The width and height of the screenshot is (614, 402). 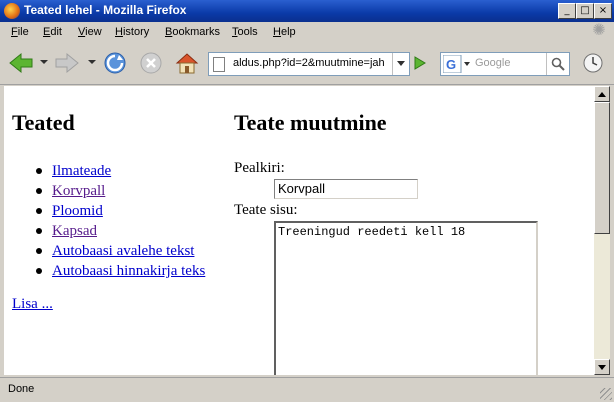 I want to click on chevron-down-icon, so click(x=401, y=63).